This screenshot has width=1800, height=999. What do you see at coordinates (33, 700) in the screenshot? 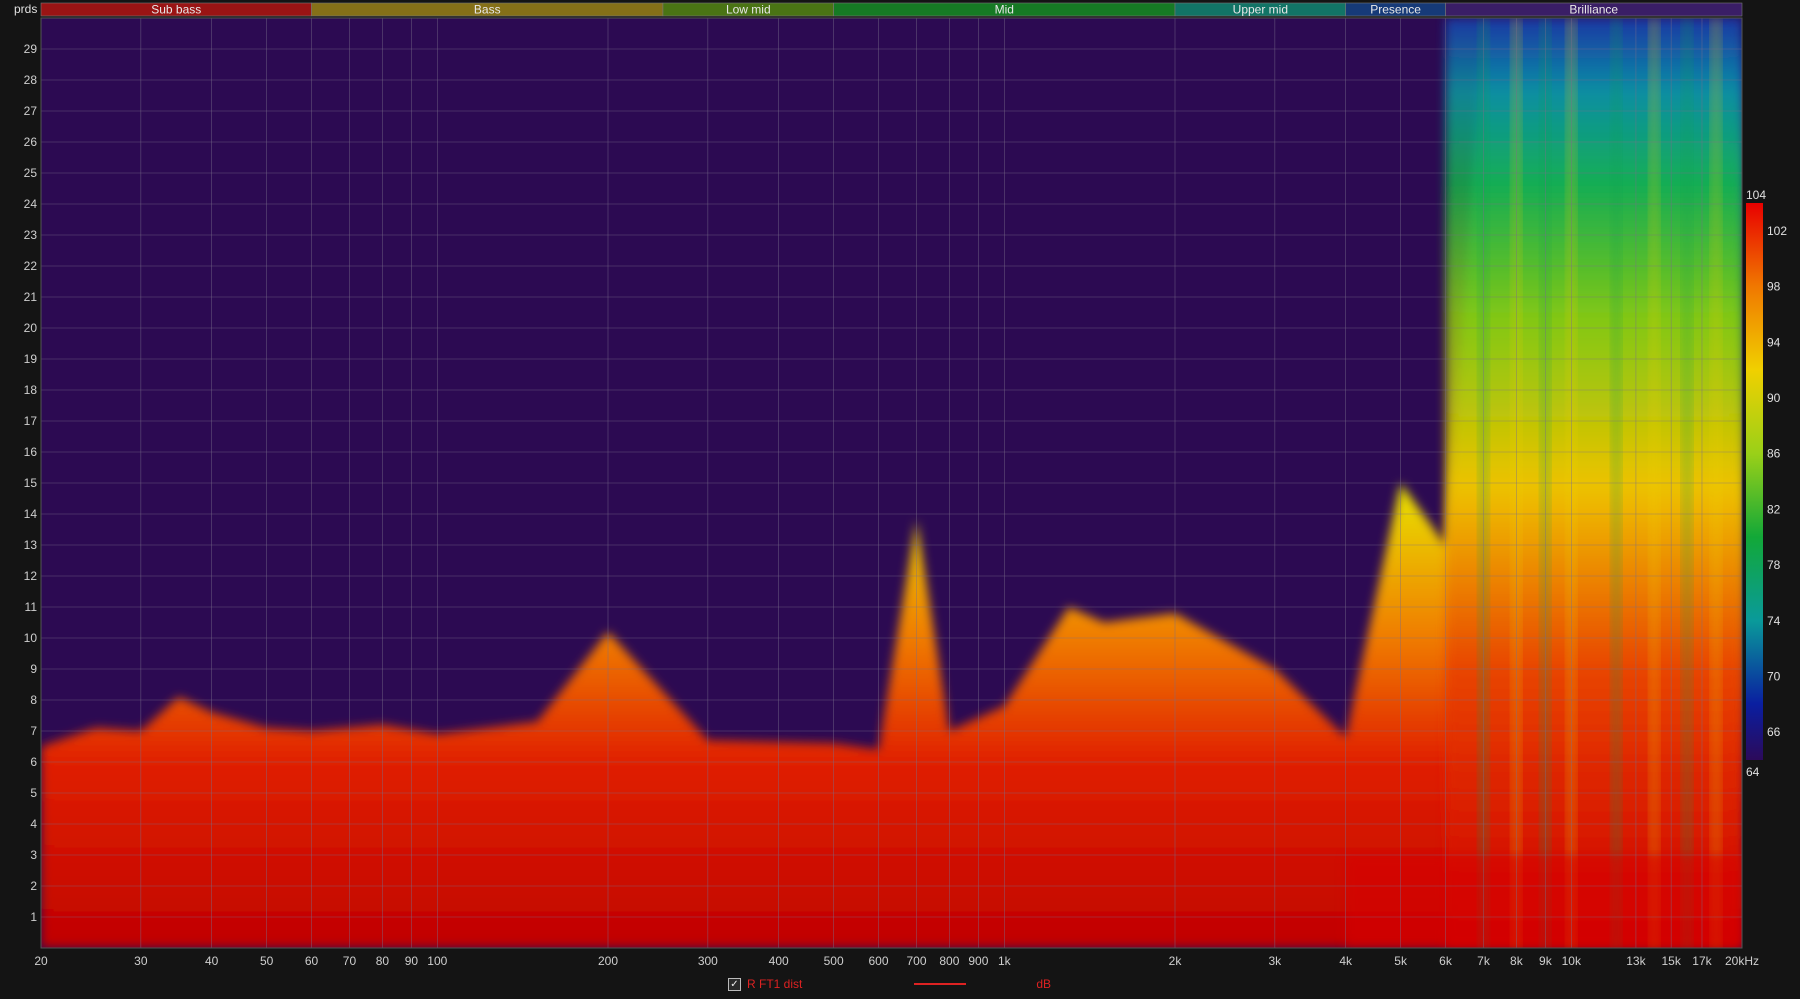
I see `y-tick-label: 8` at bounding box center [33, 700].